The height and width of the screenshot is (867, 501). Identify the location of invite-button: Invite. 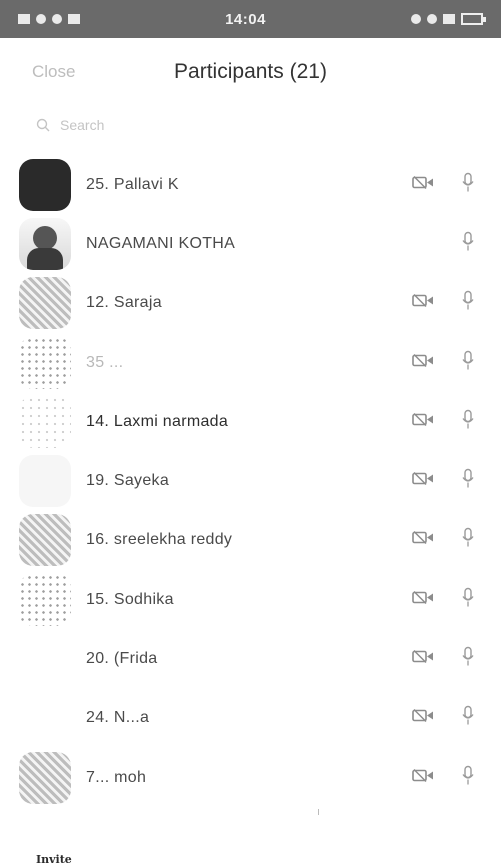
(54, 859).